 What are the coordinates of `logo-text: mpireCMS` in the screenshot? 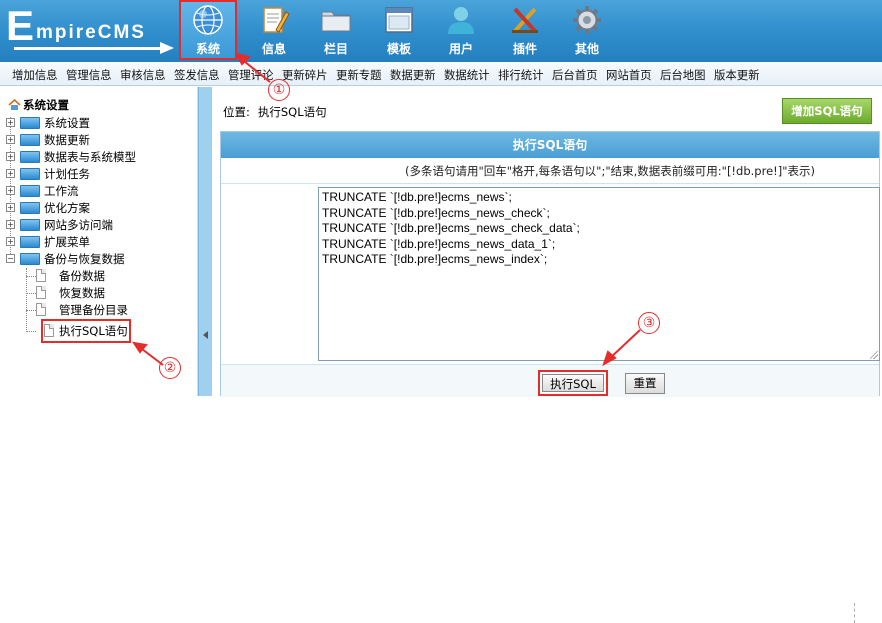 It's located at (91, 32).